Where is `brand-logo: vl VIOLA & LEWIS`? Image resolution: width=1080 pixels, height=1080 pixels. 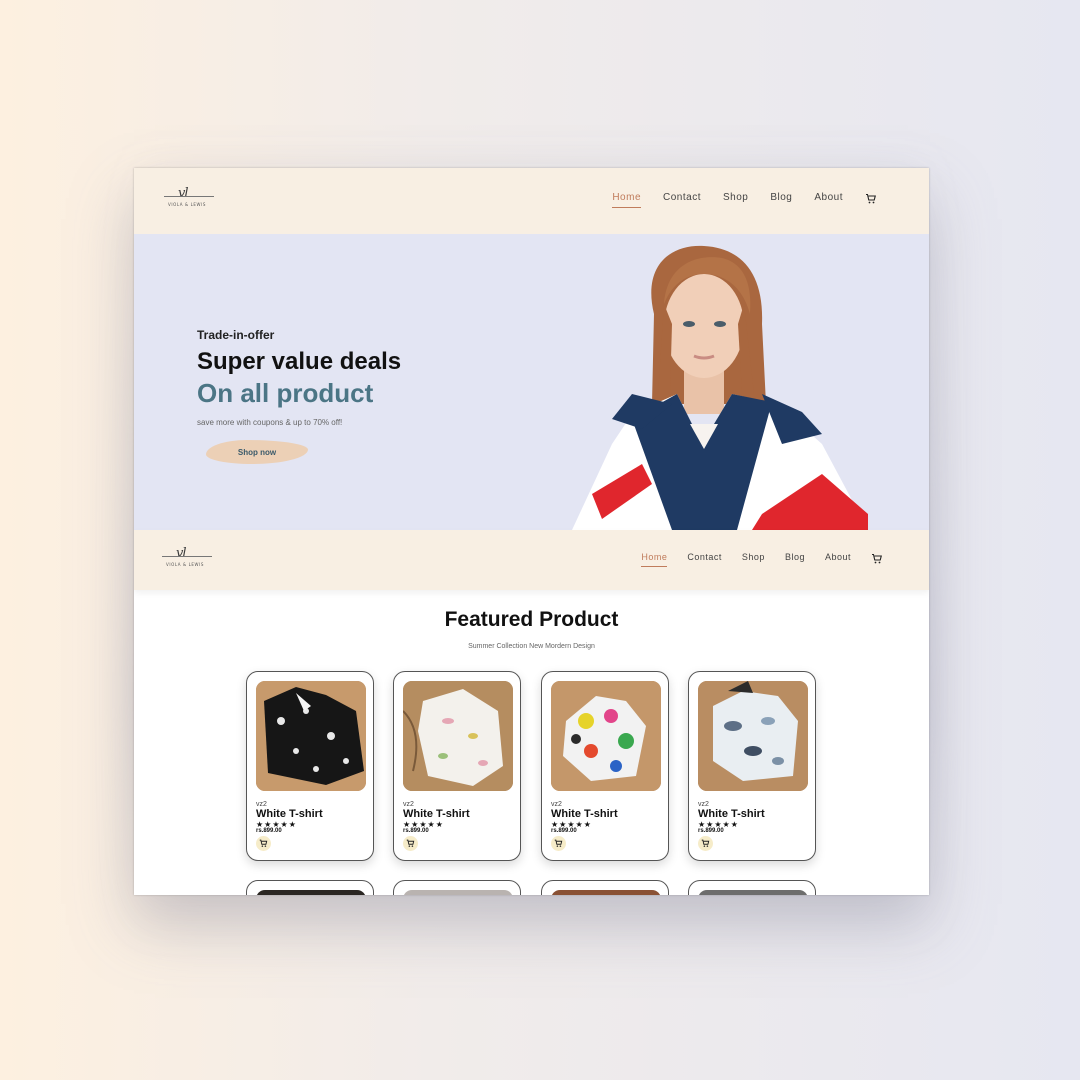
brand-logo: vl VIOLA & LEWIS is located at coordinates (194, 200).